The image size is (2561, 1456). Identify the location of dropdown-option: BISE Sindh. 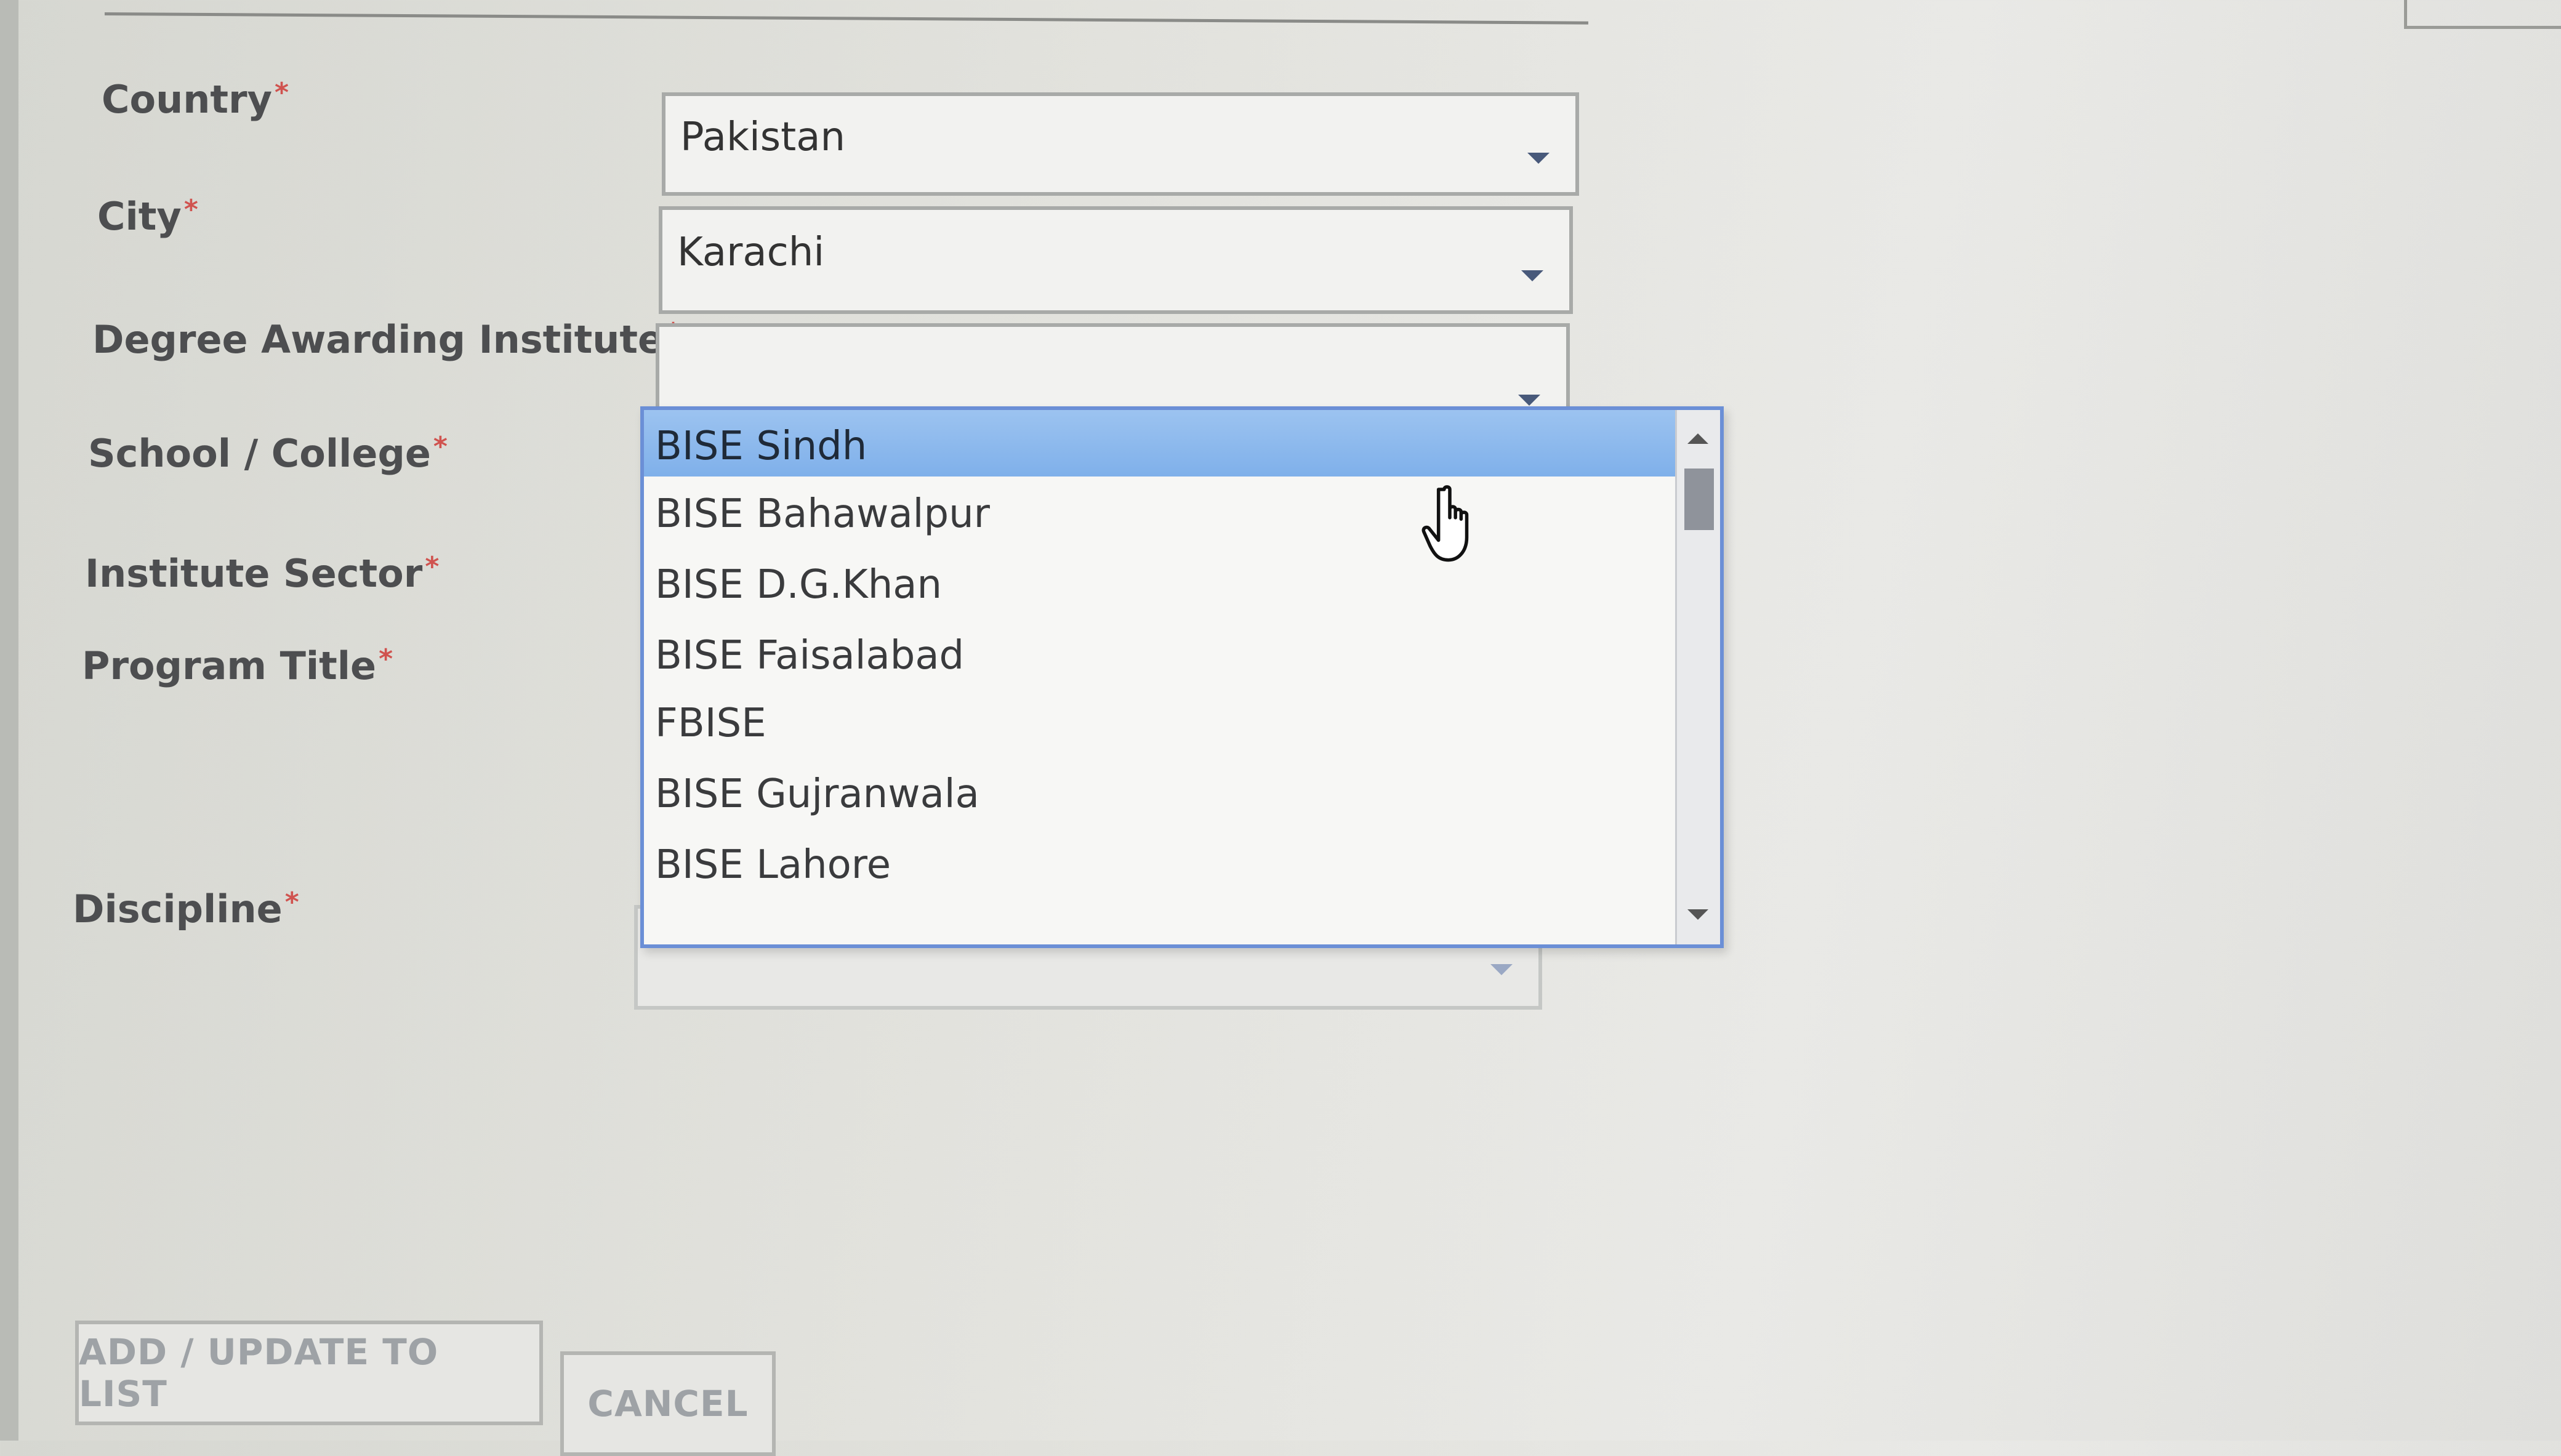
(1169, 443).